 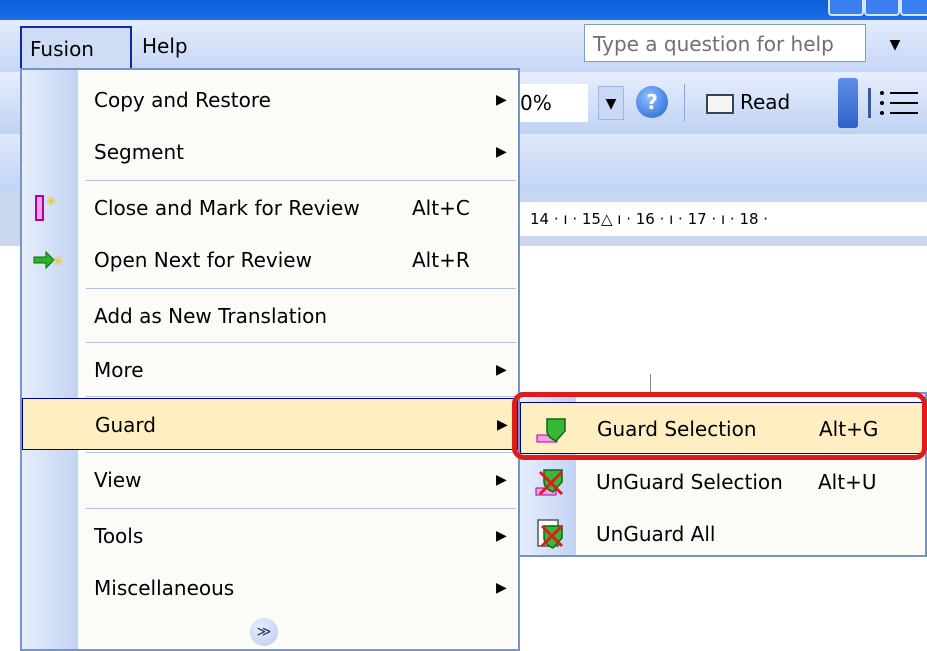 I want to click on menu-item-add-new-translation: Add as New Translation, so click(x=270, y=316).